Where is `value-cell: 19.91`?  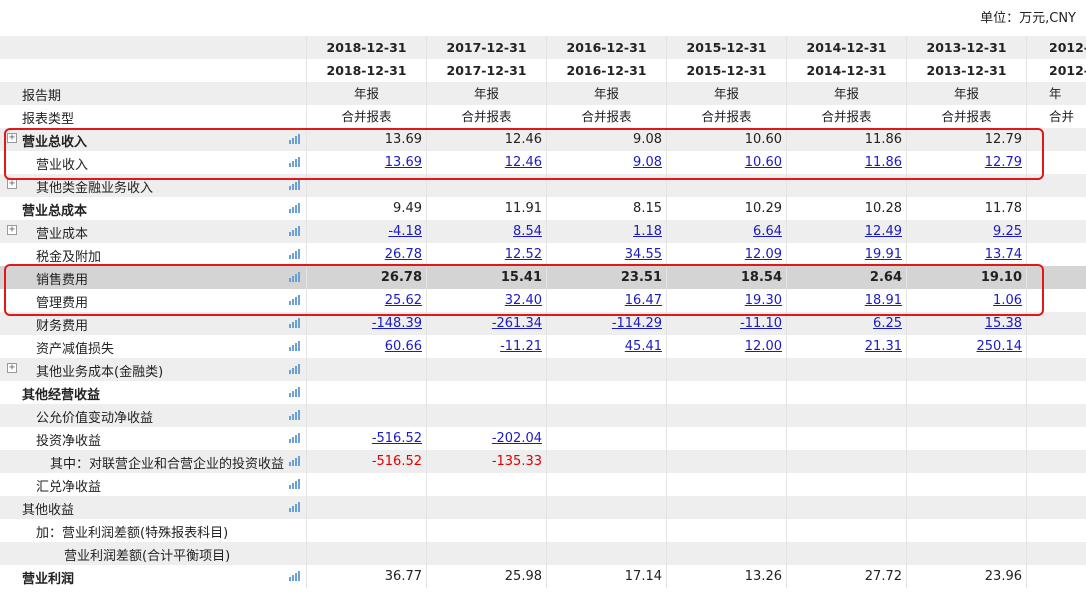 value-cell: 19.91 is located at coordinates (847, 254).